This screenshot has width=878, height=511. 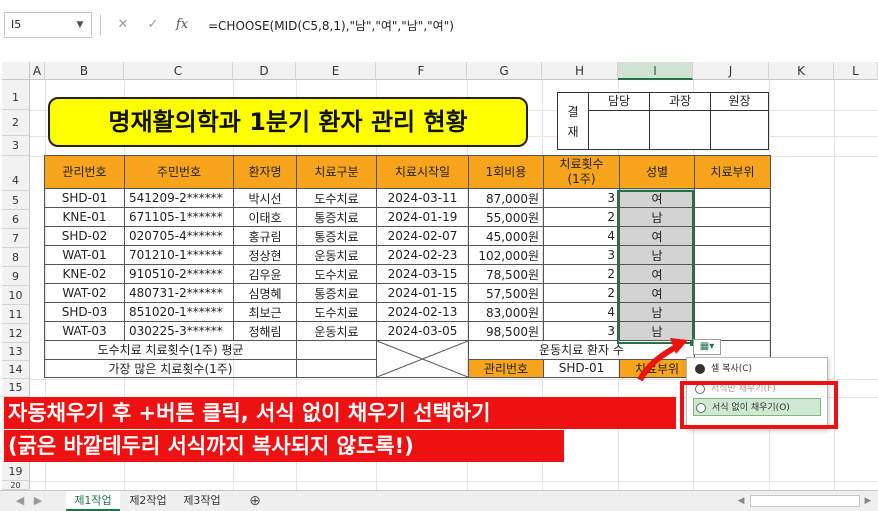 What do you see at coordinates (422, 255) in the screenshot?
I see `cell: 2024-02-23` at bounding box center [422, 255].